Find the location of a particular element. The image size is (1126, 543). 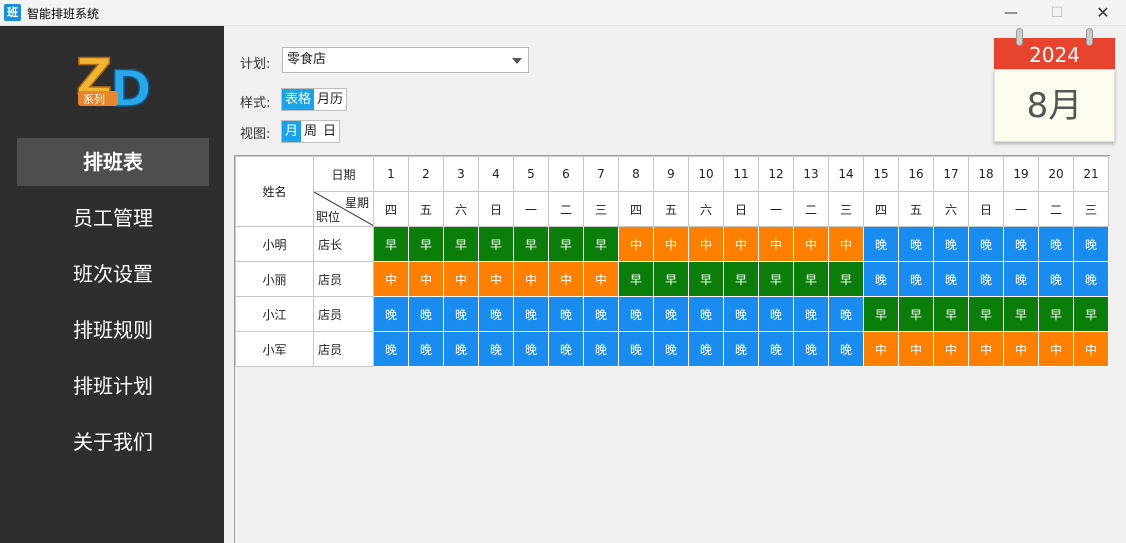

nav-item-schedule: 排班表 is located at coordinates (113, 162).